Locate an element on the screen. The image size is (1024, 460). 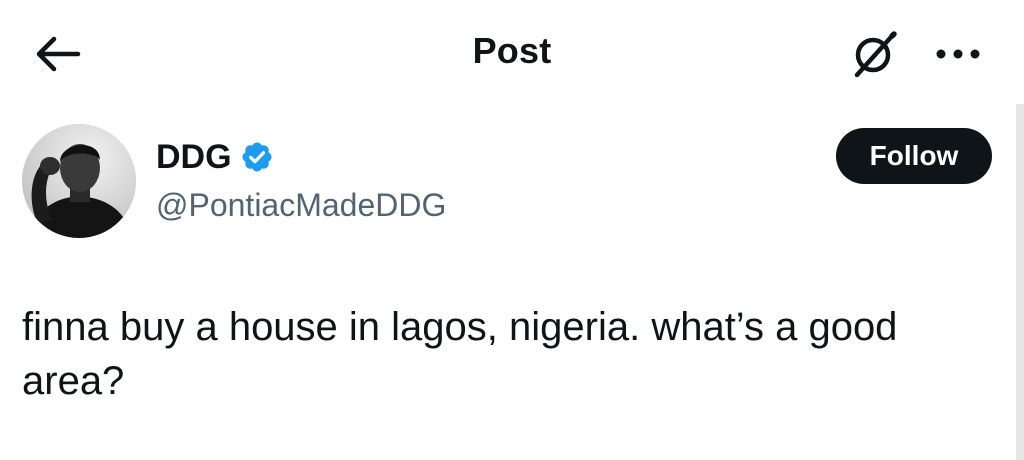
profile-photo is located at coordinates (79, 181).